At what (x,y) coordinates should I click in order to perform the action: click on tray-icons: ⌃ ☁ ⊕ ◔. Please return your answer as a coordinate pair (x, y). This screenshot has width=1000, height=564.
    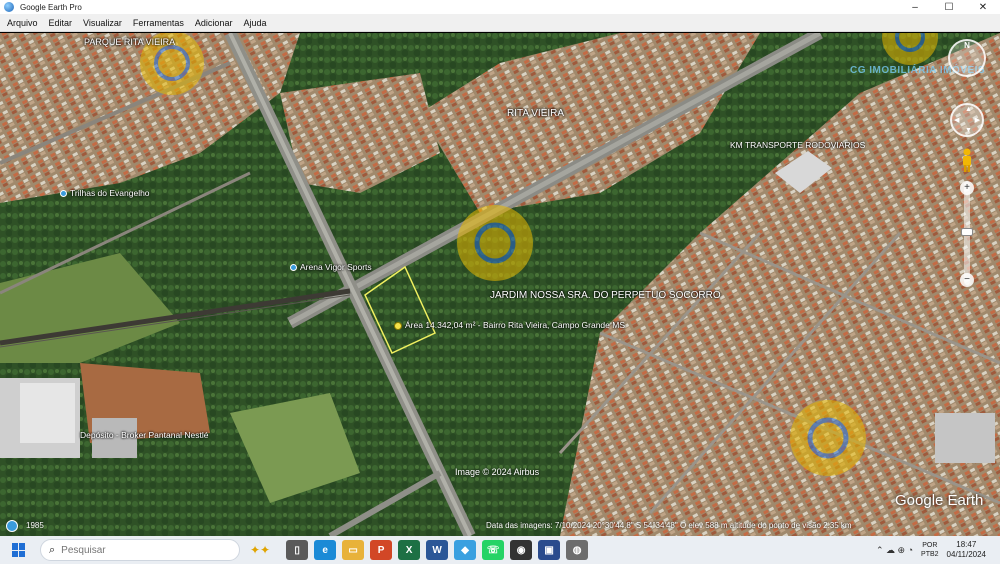
    Looking at the image, I should click on (894, 550).